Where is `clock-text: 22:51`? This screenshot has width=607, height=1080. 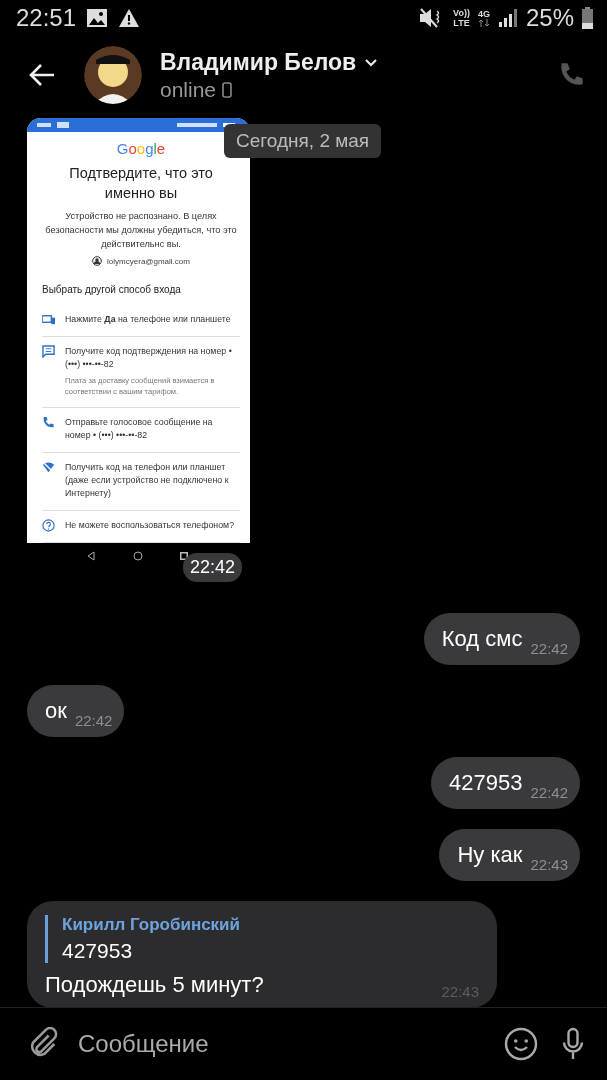
clock-text: 22:51 is located at coordinates (46, 18).